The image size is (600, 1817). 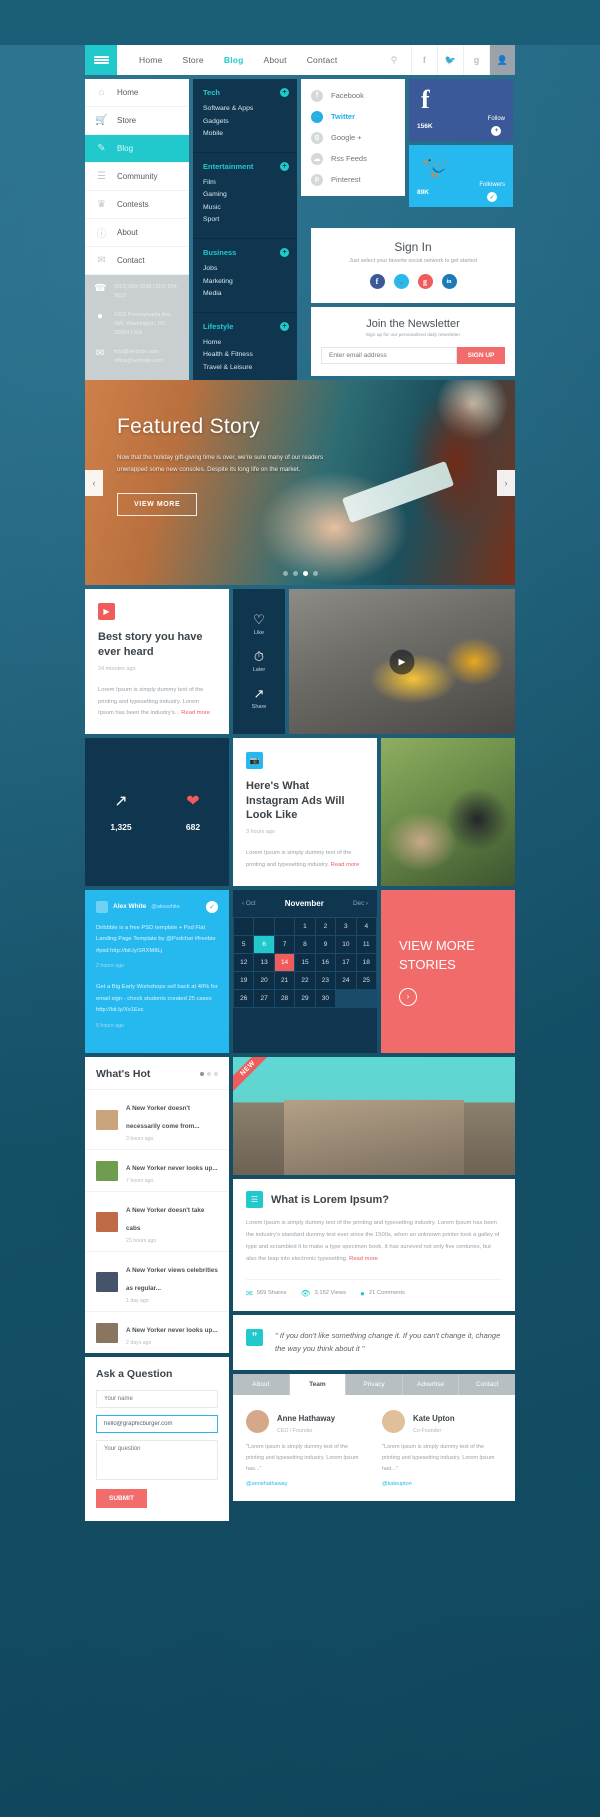 What do you see at coordinates (306, 1484) in the screenshot?
I see `member-handle: @annehathaway` at bounding box center [306, 1484].